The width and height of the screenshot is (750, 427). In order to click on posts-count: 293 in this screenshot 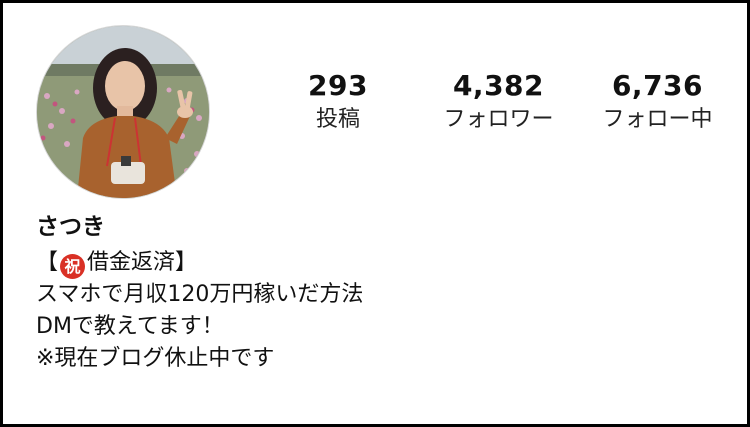, I will do `click(338, 85)`.